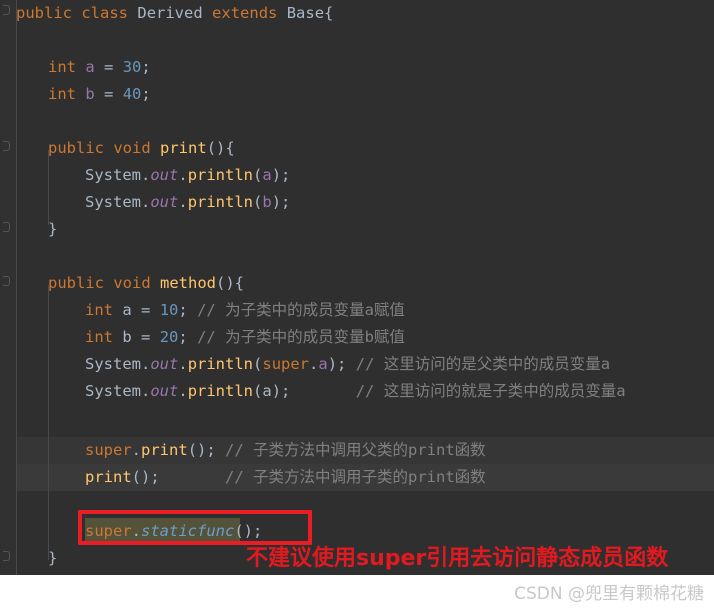 The height and width of the screenshot is (611, 714). Describe the element at coordinates (609, 594) in the screenshot. I see `csdn-watermark: CSDN @兜里有颗棉花糖` at that location.